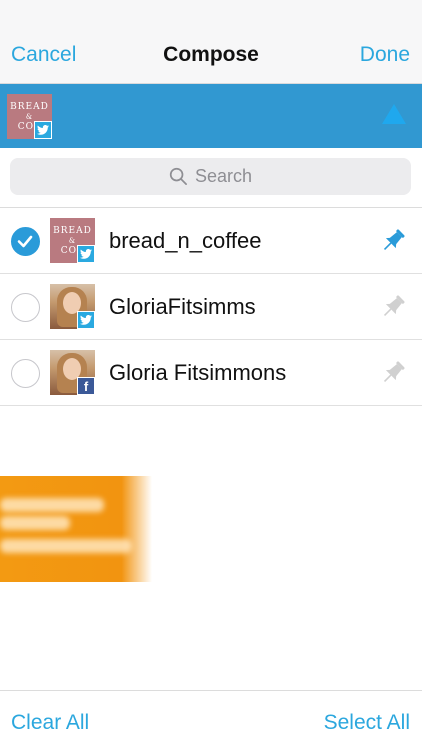 This screenshot has height=750, width=422. Describe the element at coordinates (394, 114) in the screenshot. I see `collapse-arrow-icon` at that location.